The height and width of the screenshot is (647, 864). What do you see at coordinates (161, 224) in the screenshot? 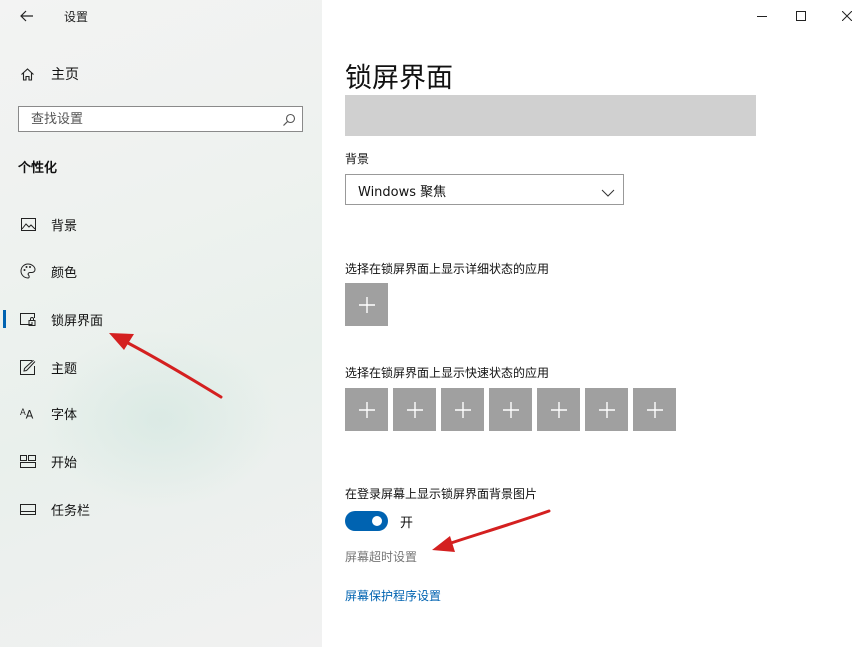
I see `sidebar-item-background: 背景` at bounding box center [161, 224].